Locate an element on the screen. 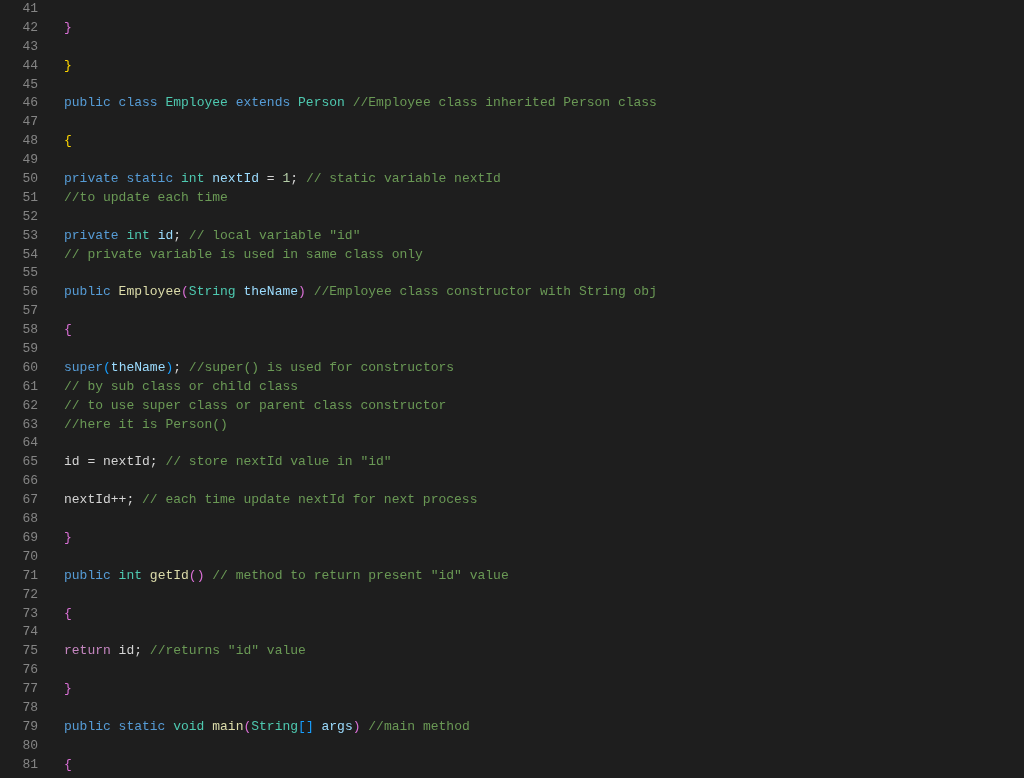 The width and height of the screenshot is (1024, 778). line-number: 51 is located at coordinates (29, 197).